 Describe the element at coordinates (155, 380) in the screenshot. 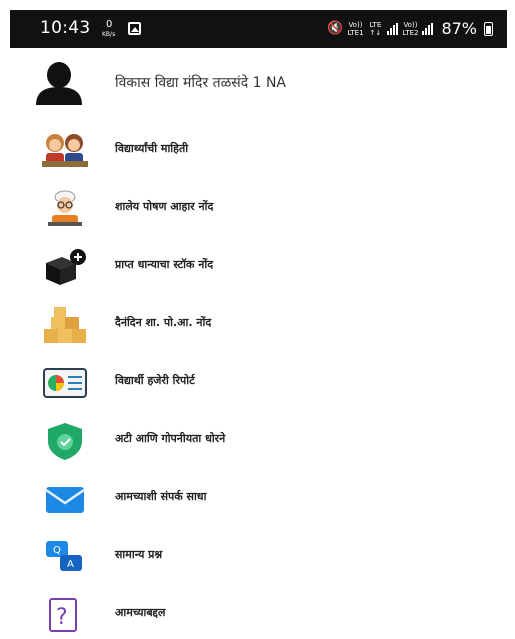

I see `menu-label: विद्यार्थी हजेरी रिपोर्ट` at that location.